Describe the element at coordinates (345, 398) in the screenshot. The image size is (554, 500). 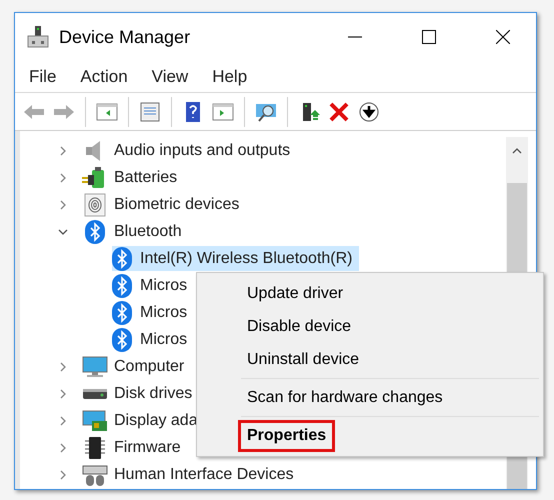
I see `context-menu-item: Scan for hardware changes` at that location.